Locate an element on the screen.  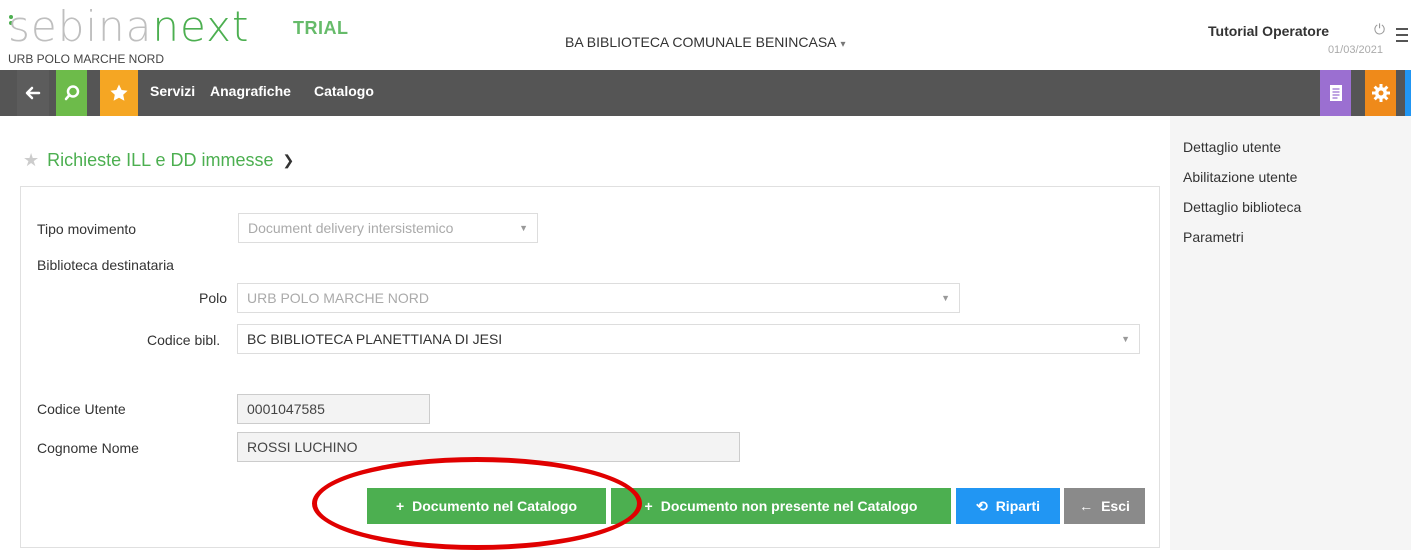
link-dettaglio-biblioteca: Dettaglio biblioteca is located at coordinates (1242, 212).